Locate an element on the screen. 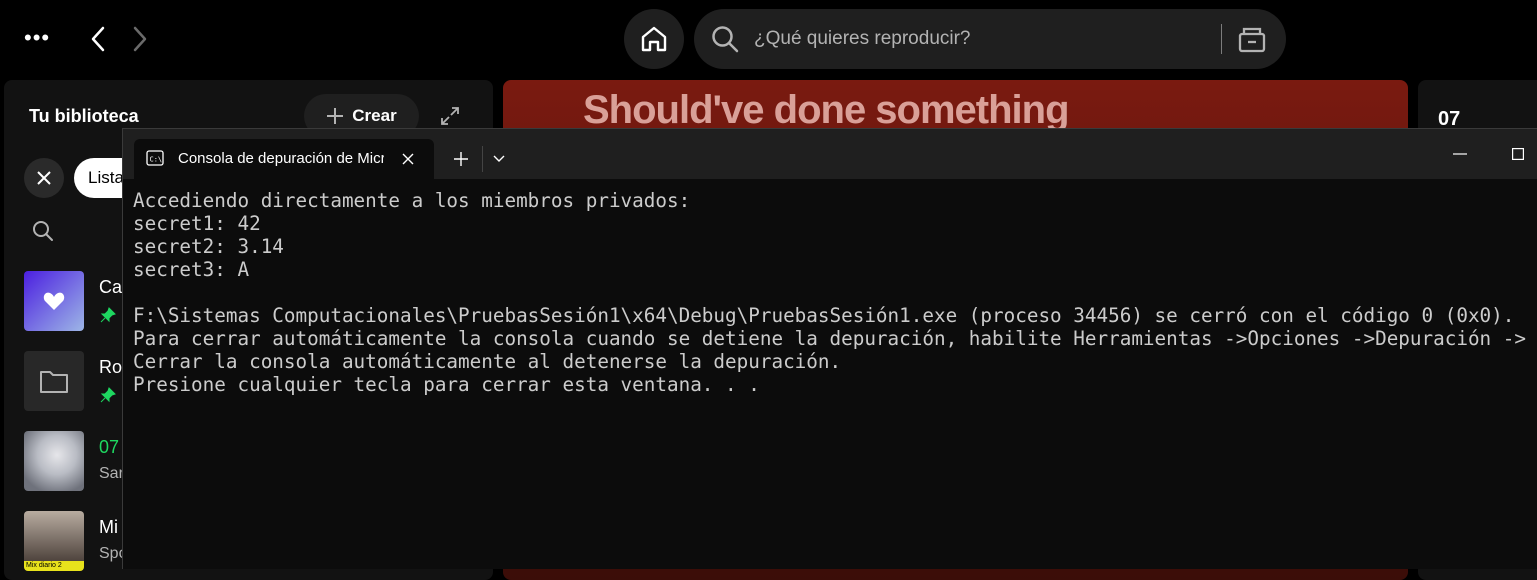 This screenshot has width=1537, height=580. top-bar: ••• ¿Qué quieres reproducir? is located at coordinates (768, 39).